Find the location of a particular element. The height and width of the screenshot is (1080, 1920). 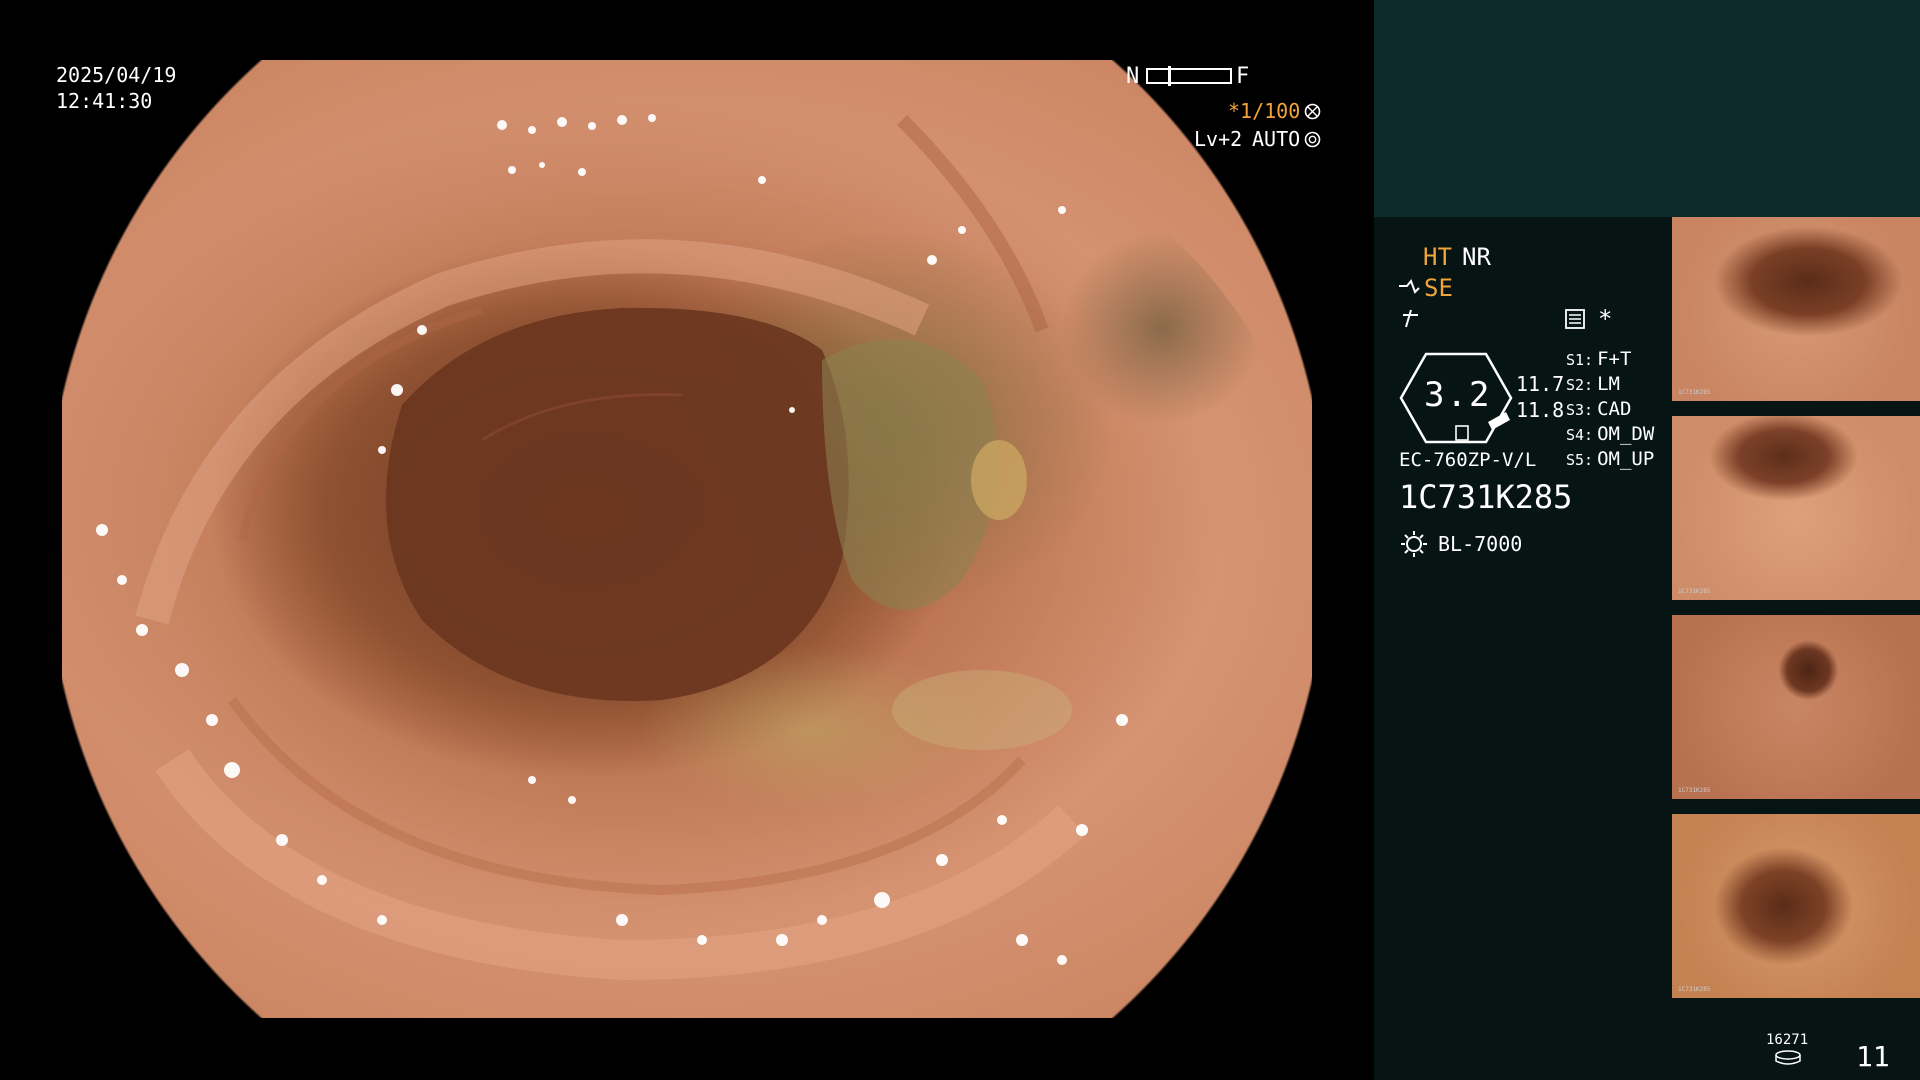

iris-mode: AUTO is located at coordinates (1276, 139).